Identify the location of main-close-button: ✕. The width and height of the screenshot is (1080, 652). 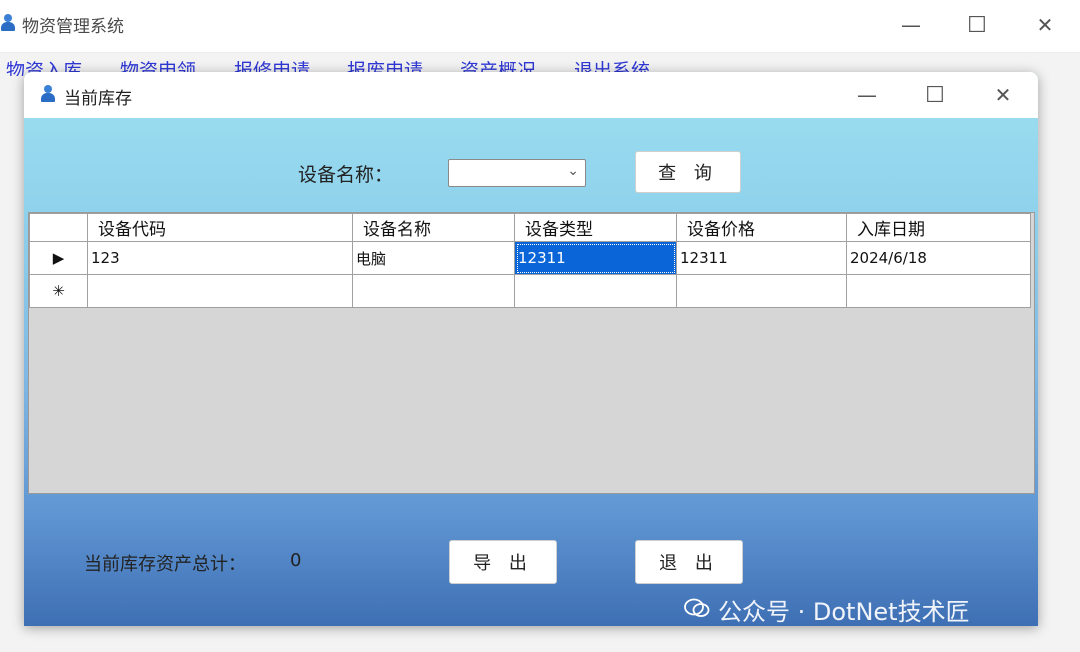
(1045, 25).